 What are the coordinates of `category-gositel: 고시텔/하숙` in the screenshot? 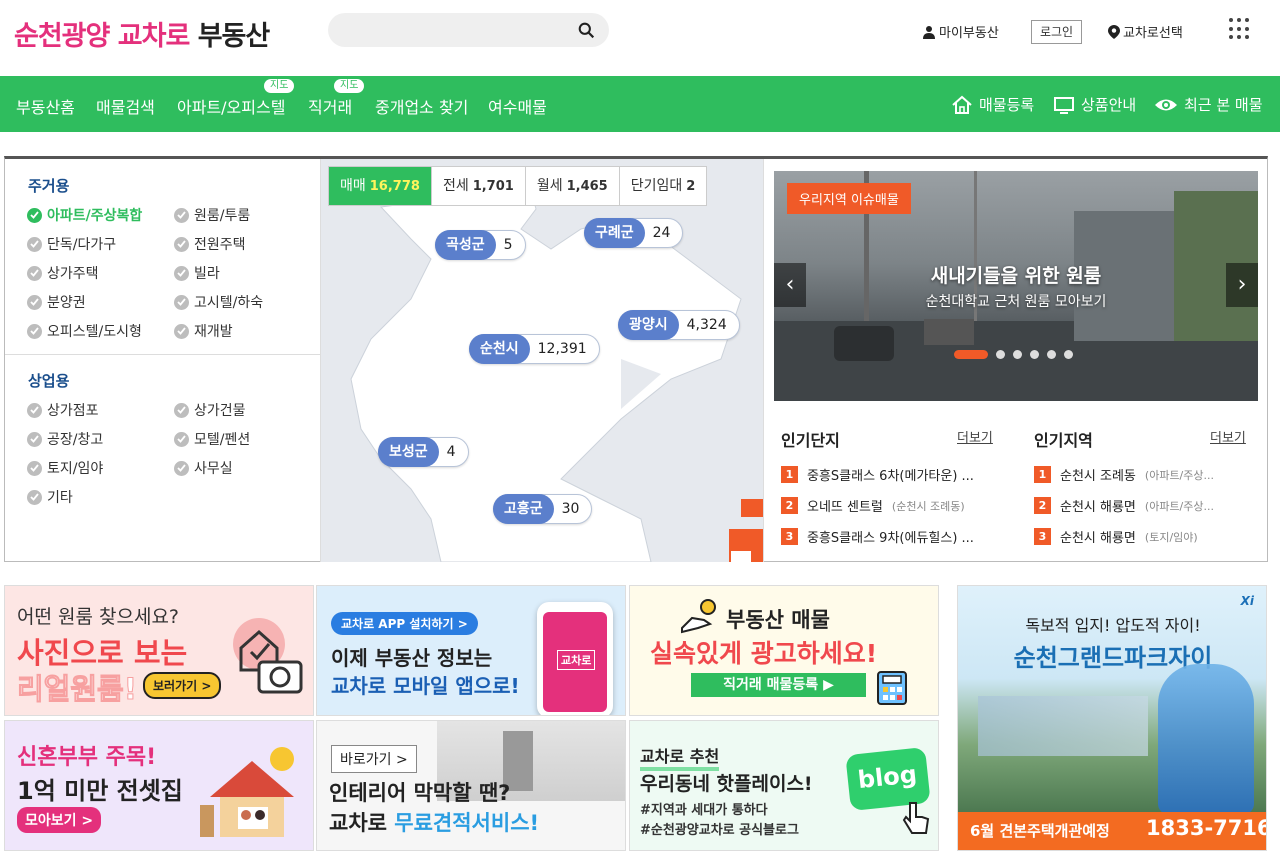 It's located at (218, 302).